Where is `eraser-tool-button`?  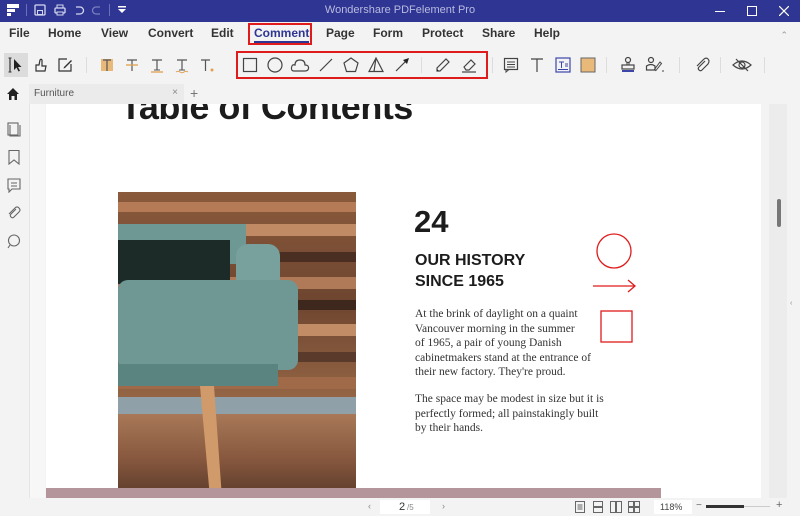
eraser-tool-button is located at coordinates (469, 65).